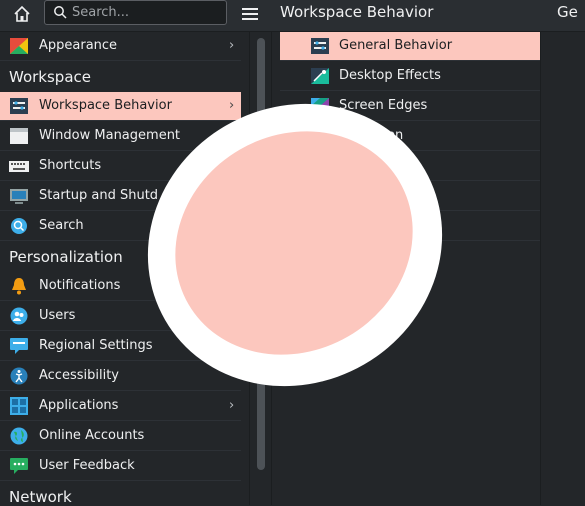 The height and width of the screenshot is (506, 585). What do you see at coordinates (357, 12) in the screenshot?
I see `middle-panel-title: Workspace Behavior` at bounding box center [357, 12].